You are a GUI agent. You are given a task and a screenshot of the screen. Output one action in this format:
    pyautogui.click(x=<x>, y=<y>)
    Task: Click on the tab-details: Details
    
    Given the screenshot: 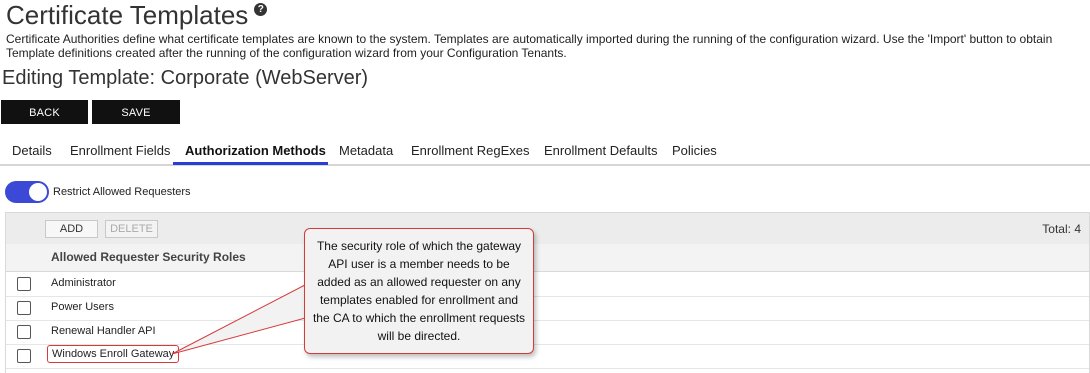 What is the action you would take?
    pyautogui.click(x=32, y=150)
    